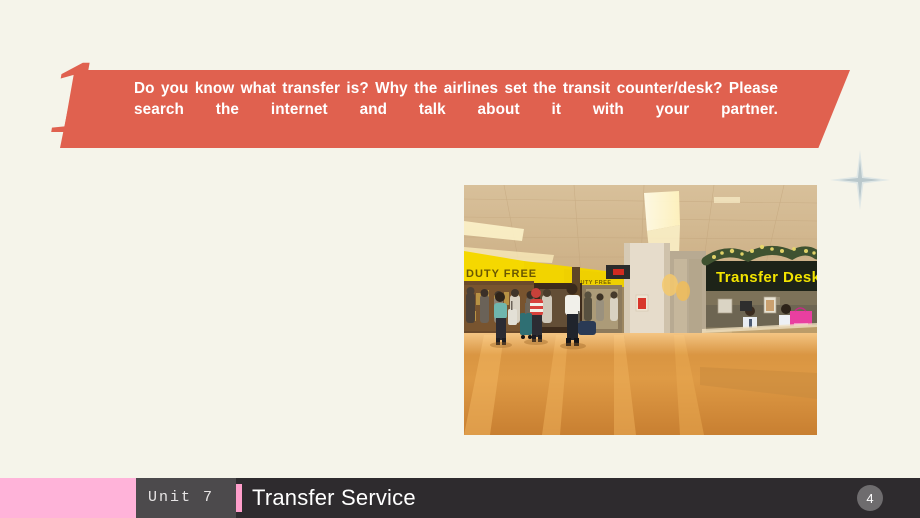 The width and height of the screenshot is (920, 518). I want to click on footer-pink-accent, so click(68, 498).